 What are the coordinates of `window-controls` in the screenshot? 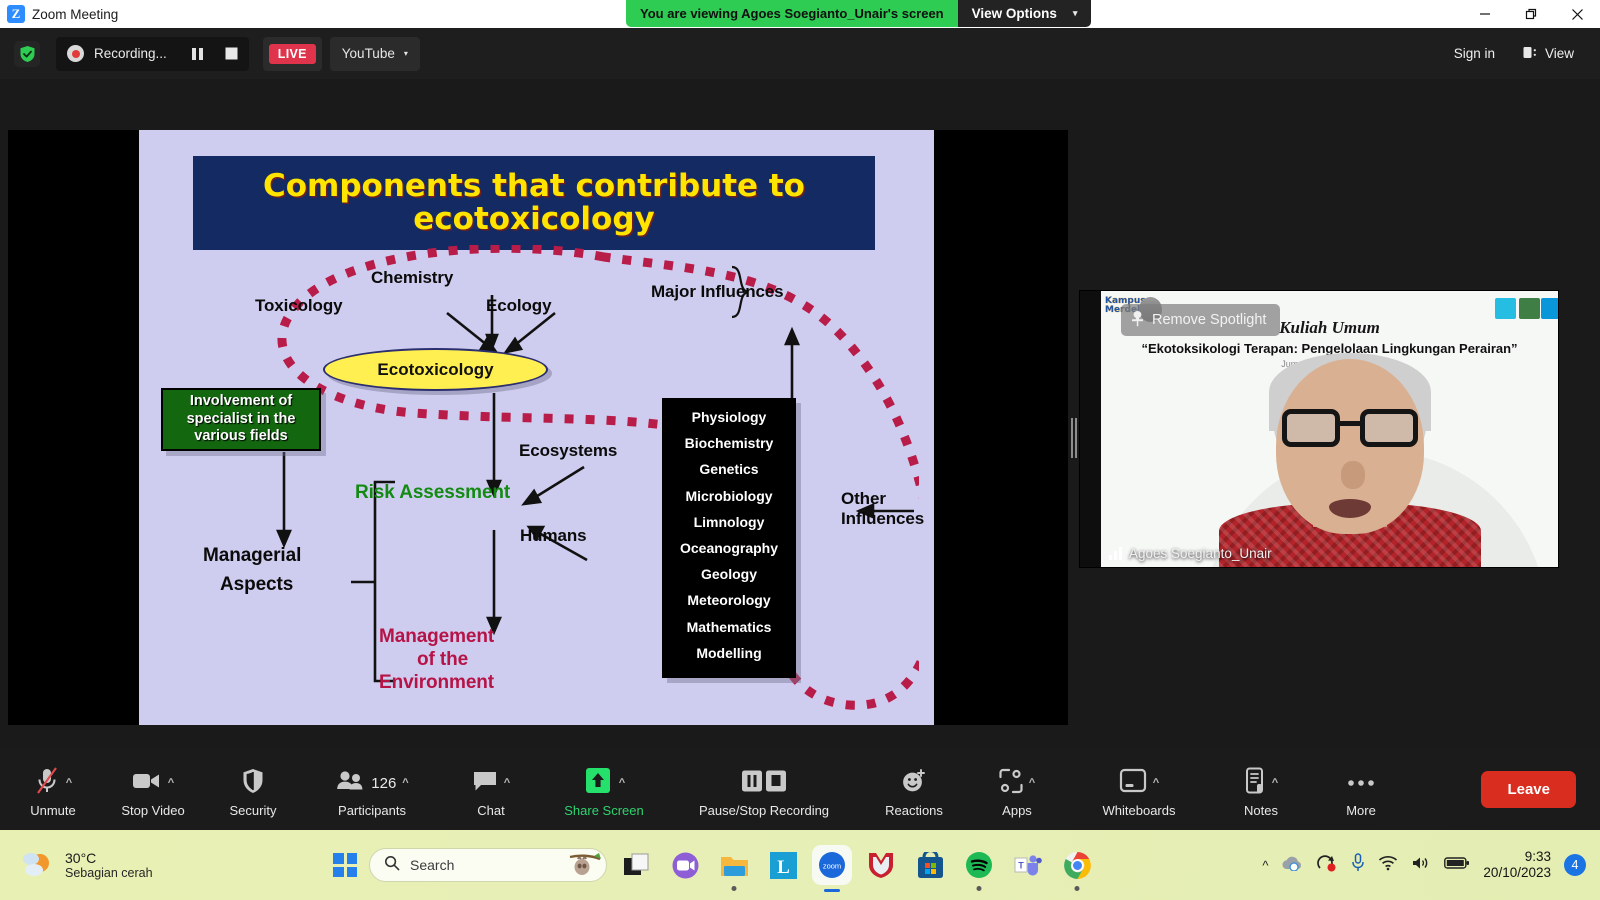 It's located at (1531, 14).